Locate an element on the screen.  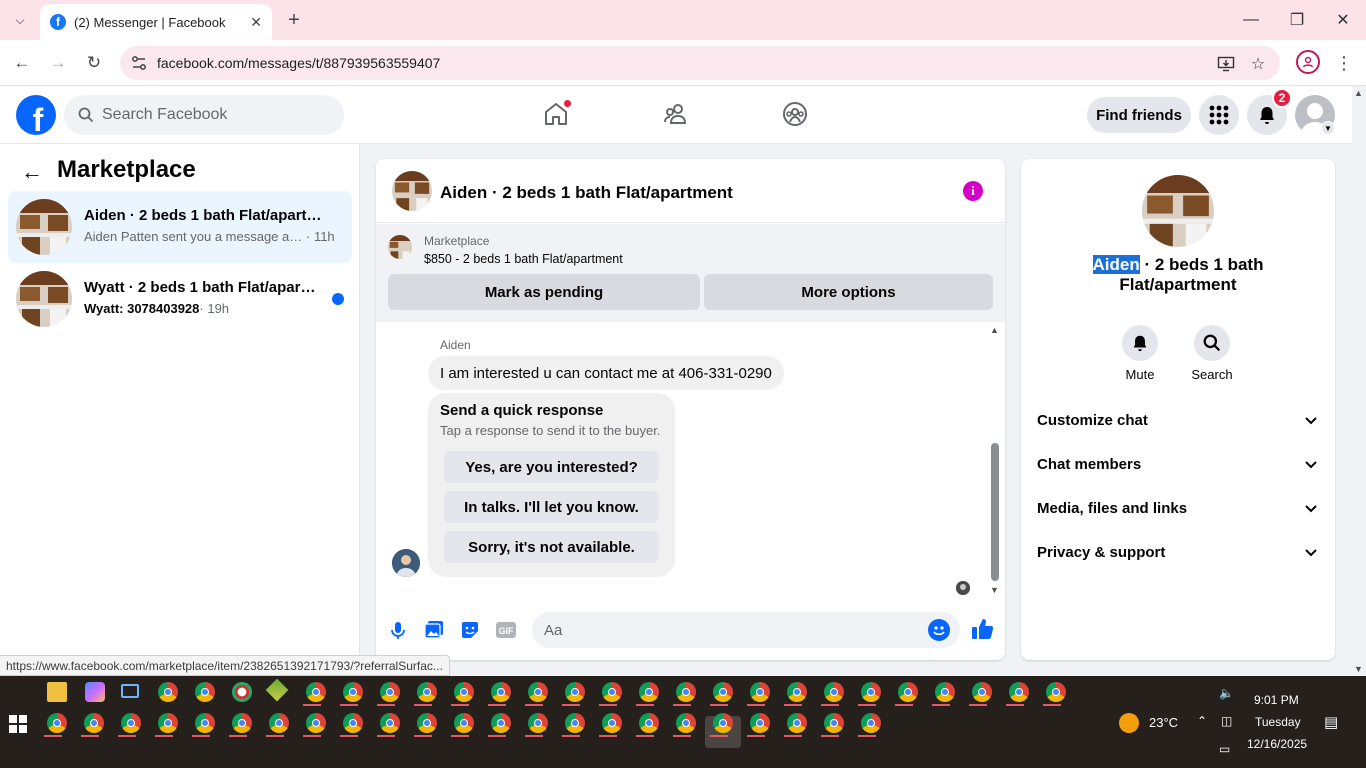
search-conversation-button: Search is located at coordinates (1212, 353).